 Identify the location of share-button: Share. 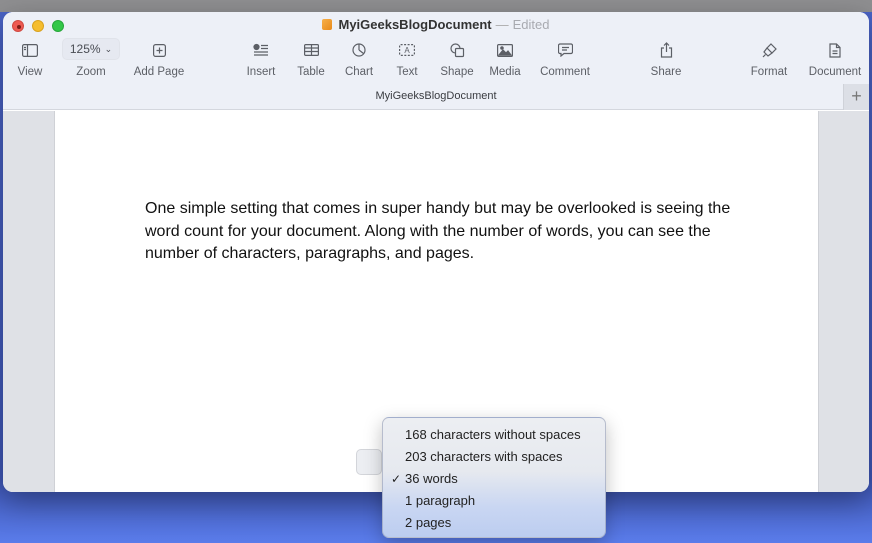
(666, 59).